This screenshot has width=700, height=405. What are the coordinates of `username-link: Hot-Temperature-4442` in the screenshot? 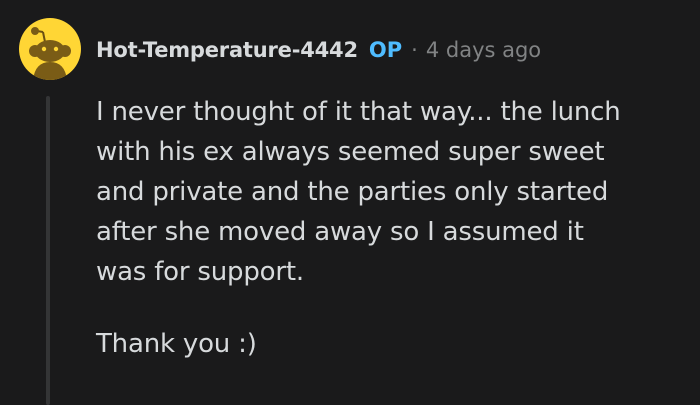 It's located at (227, 50).